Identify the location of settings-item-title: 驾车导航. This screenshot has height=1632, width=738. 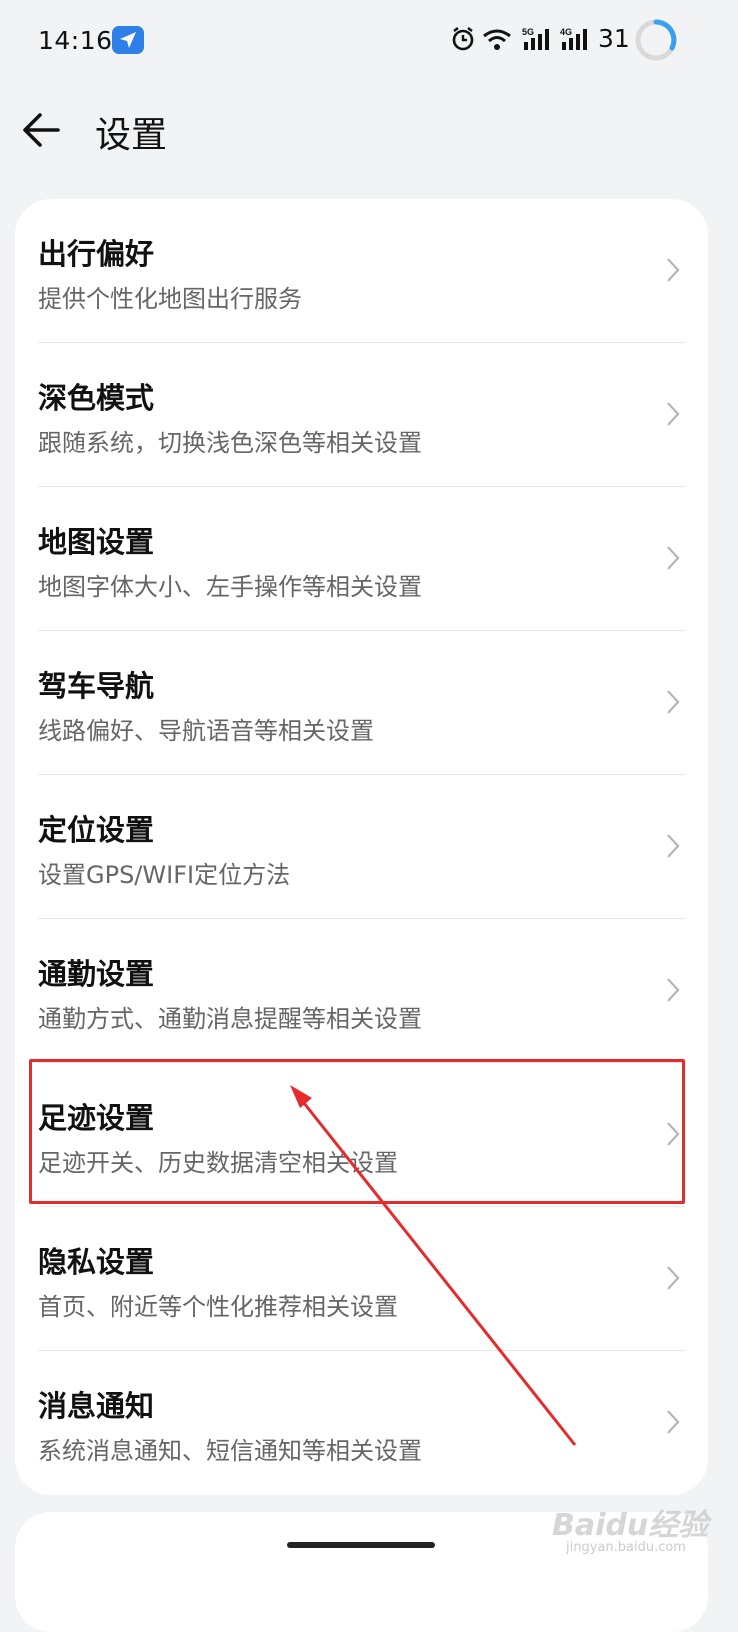
(96, 686).